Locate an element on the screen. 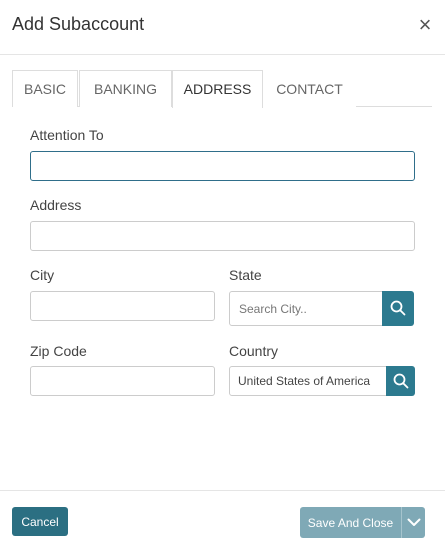 Image resolution: width=445 pixels, height=550 pixels. country-input is located at coordinates (308, 381).